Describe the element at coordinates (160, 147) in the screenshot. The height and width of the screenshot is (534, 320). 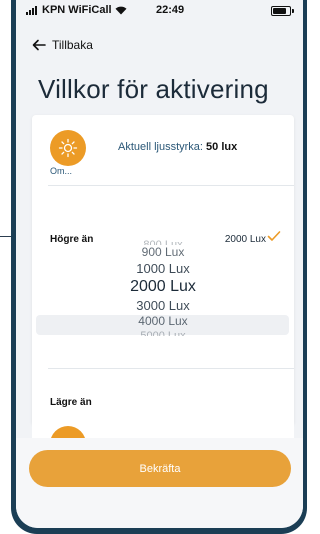
I see `current-brightness-label: Aktuell ljusstyrka:` at that location.